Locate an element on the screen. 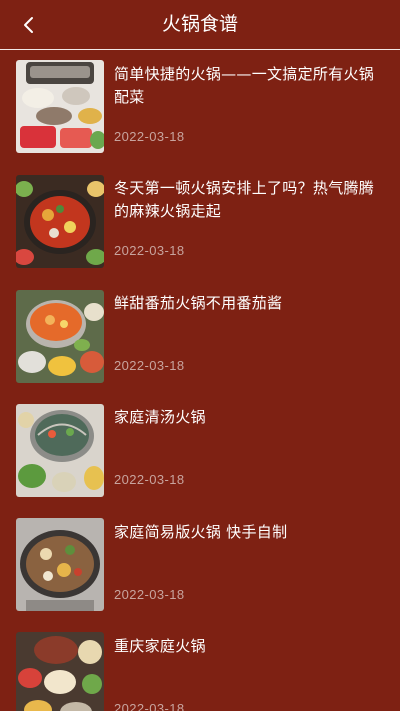 The height and width of the screenshot is (711, 400). recipe-title: 家庭简易版火锅 快手自制 is located at coordinates (201, 532).